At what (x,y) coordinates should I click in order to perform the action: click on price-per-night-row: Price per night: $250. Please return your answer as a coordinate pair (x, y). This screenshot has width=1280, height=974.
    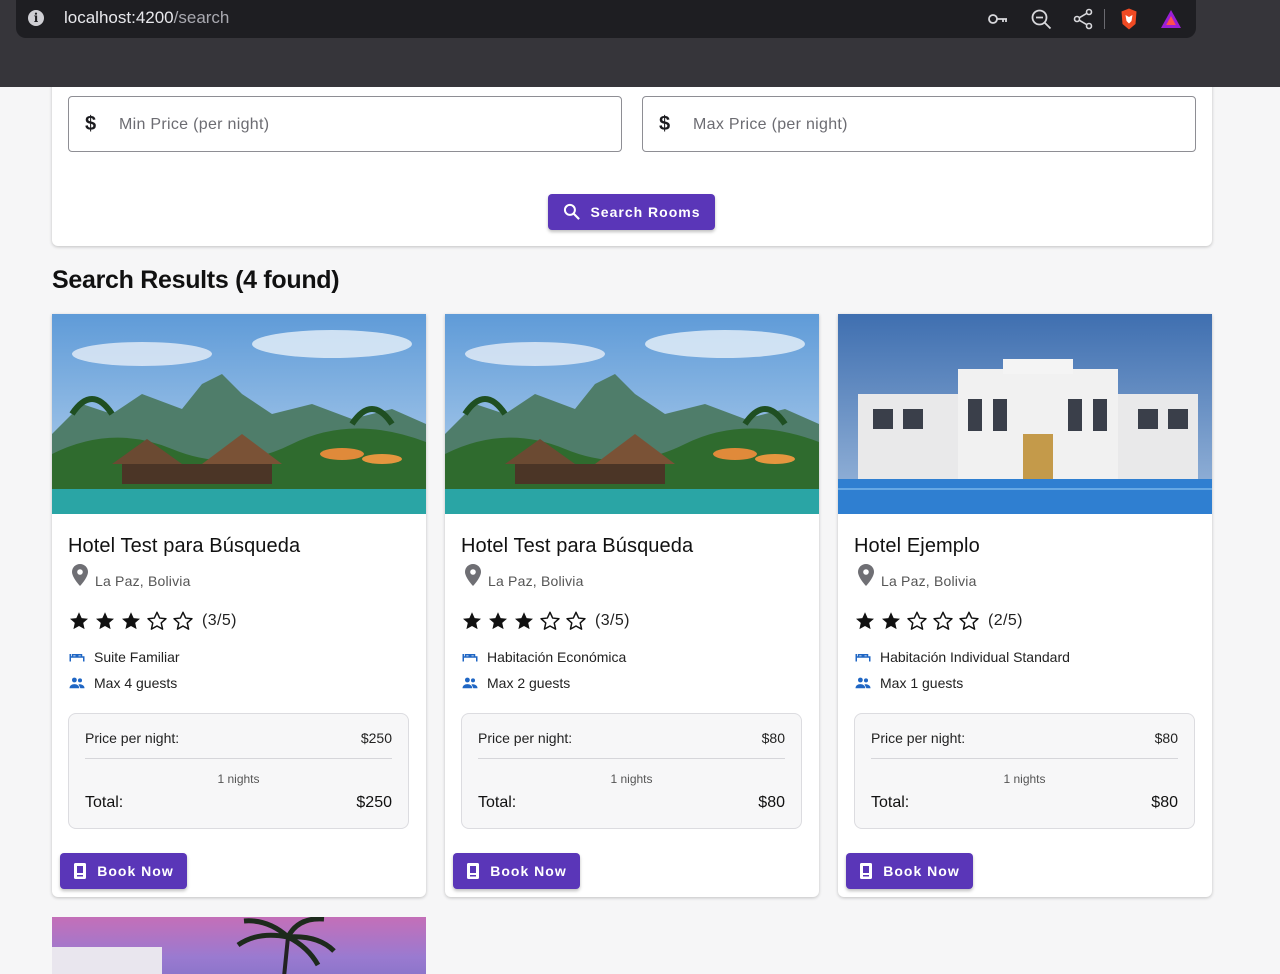
    Looking at the image, I should click on (238, 738).